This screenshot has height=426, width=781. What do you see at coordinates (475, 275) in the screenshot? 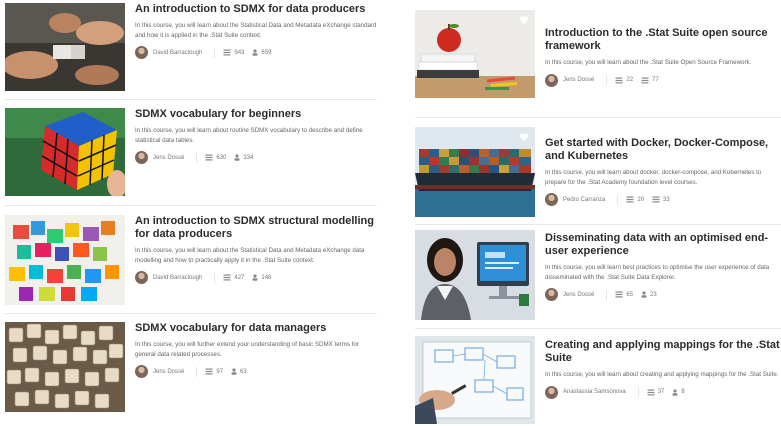
I see `course-thumbnail-woman-screen` at bounding box center [475, 275].